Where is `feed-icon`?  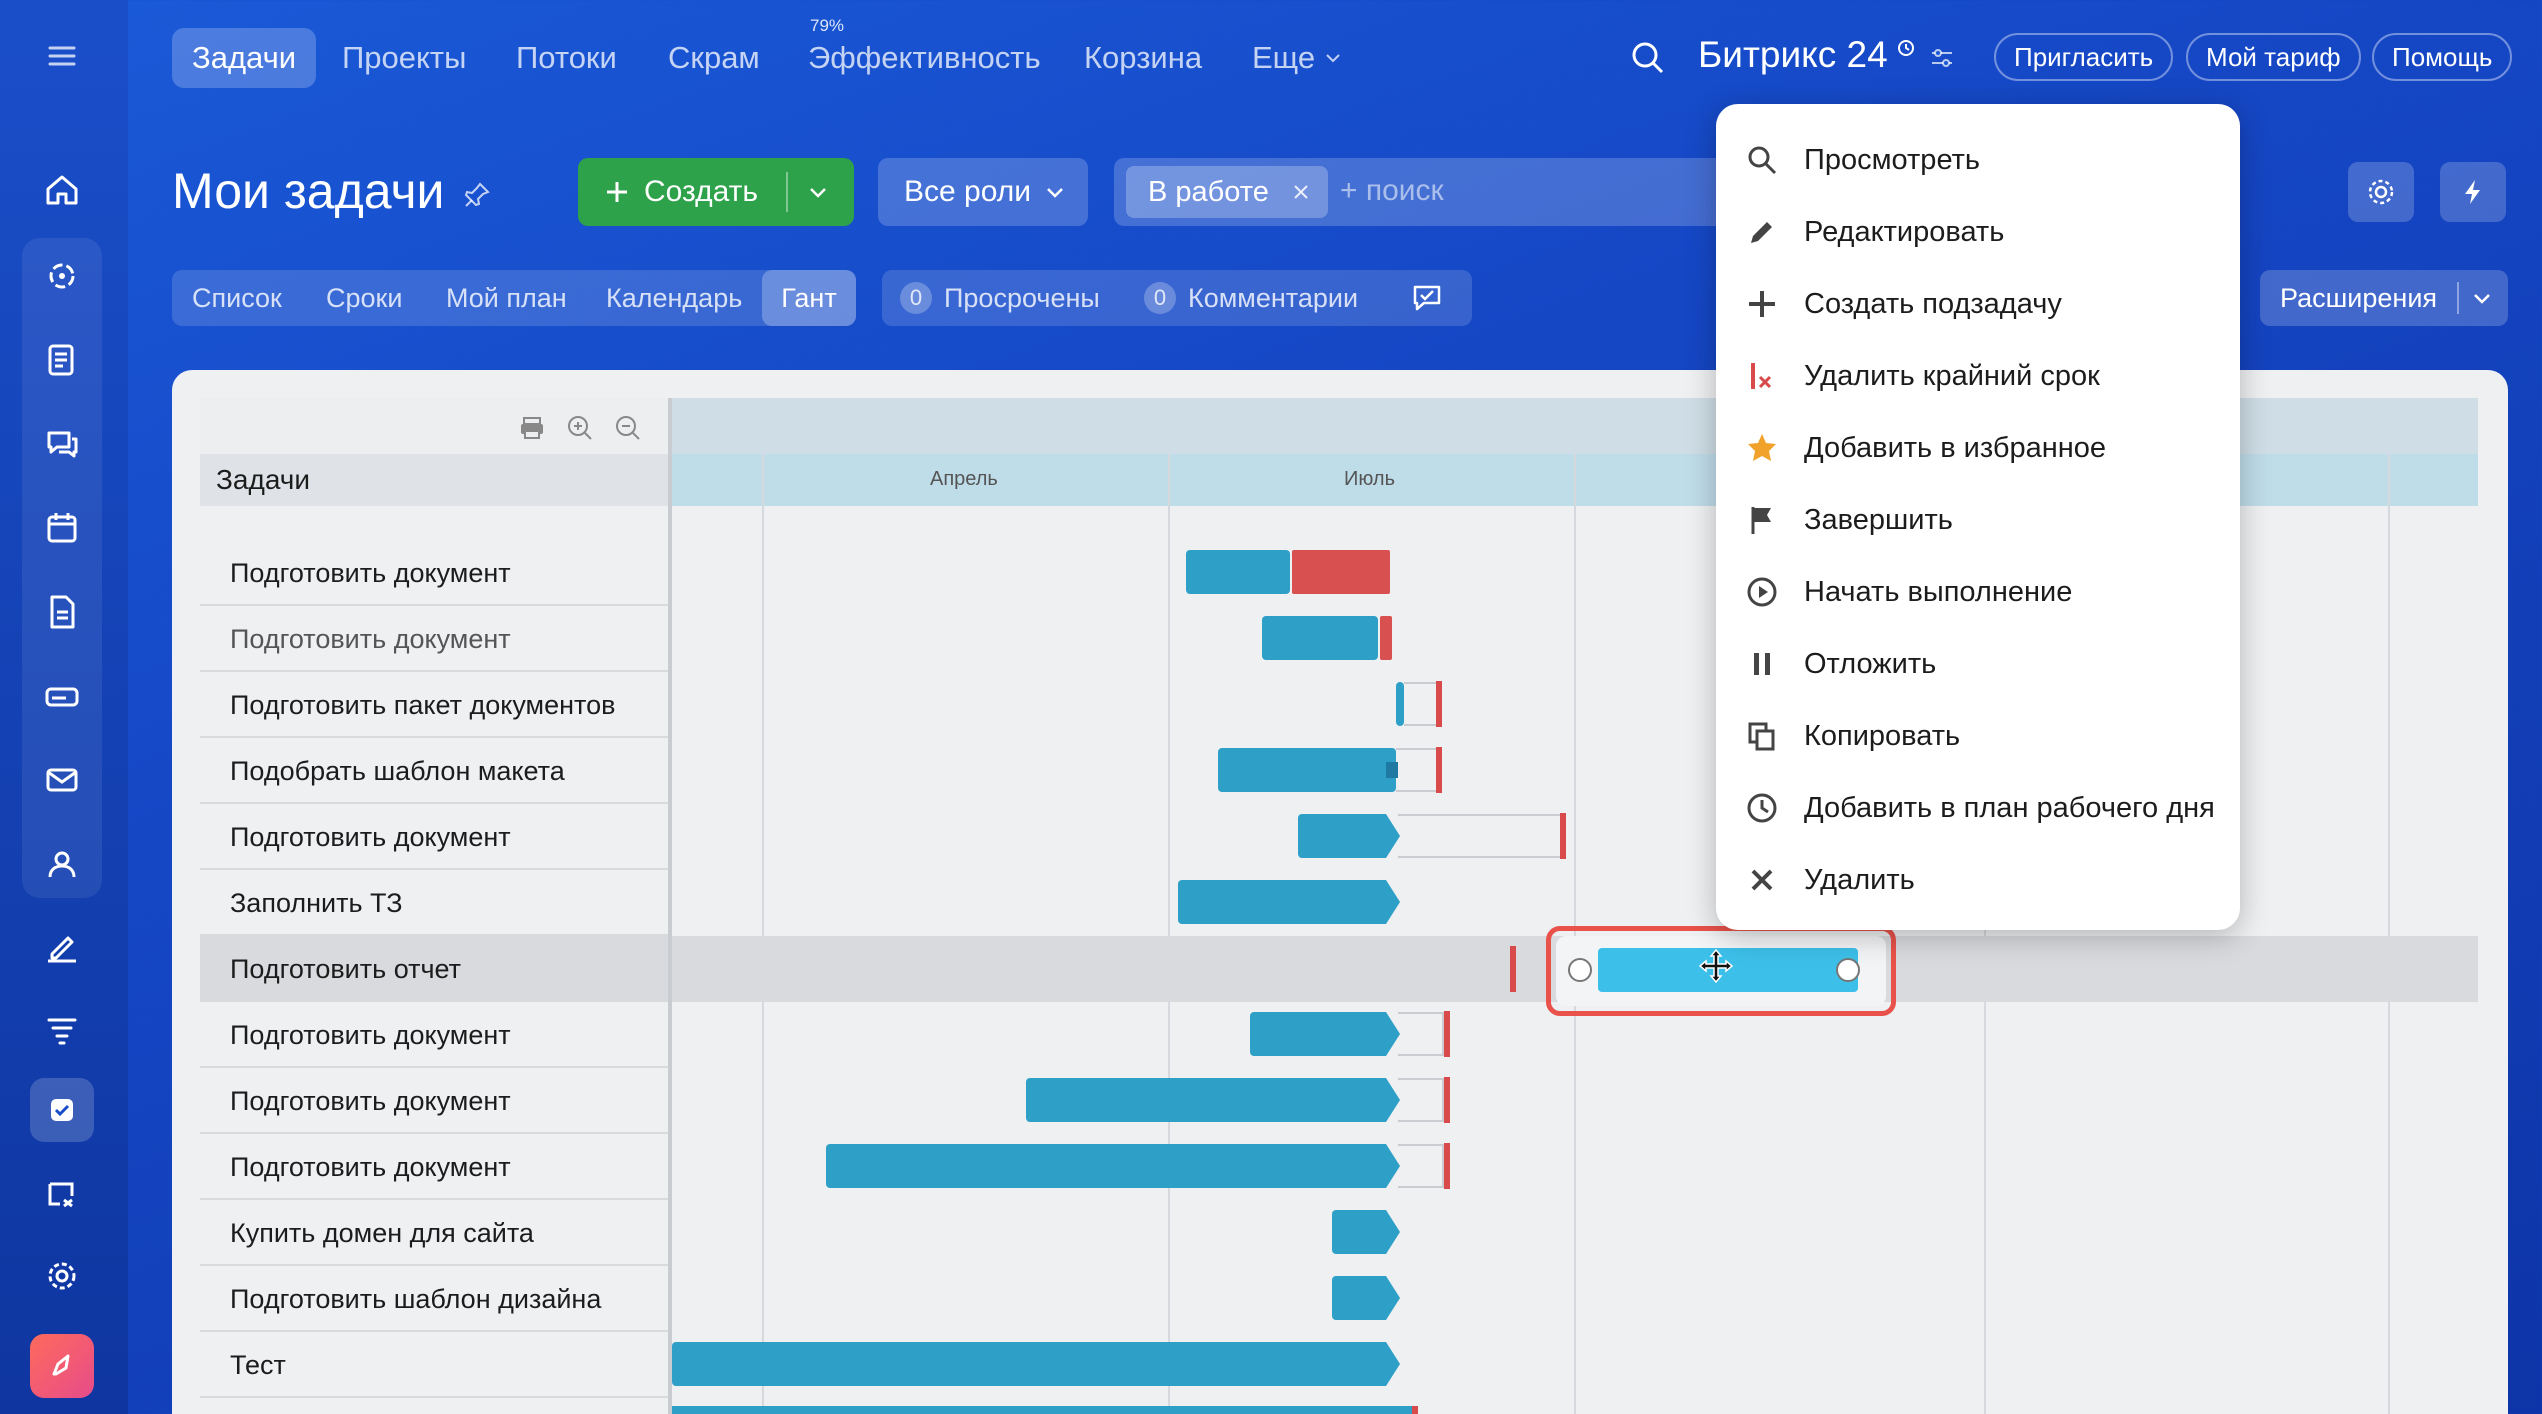 feed-icon is located at coordinates (62, 360).